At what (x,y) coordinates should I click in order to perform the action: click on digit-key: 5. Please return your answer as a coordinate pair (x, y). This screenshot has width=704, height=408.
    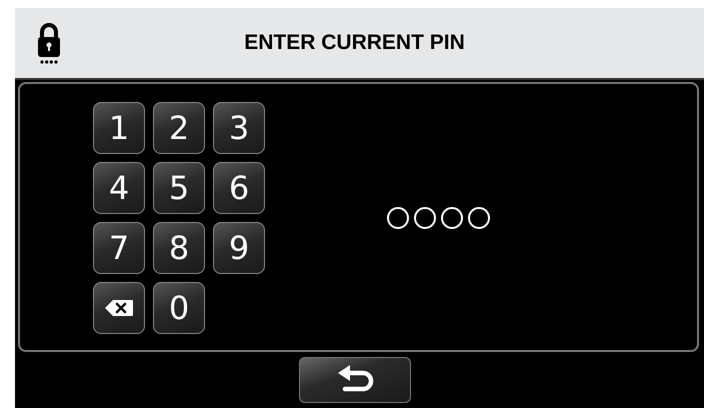
    Looking at the image, I should click on (179, 188).